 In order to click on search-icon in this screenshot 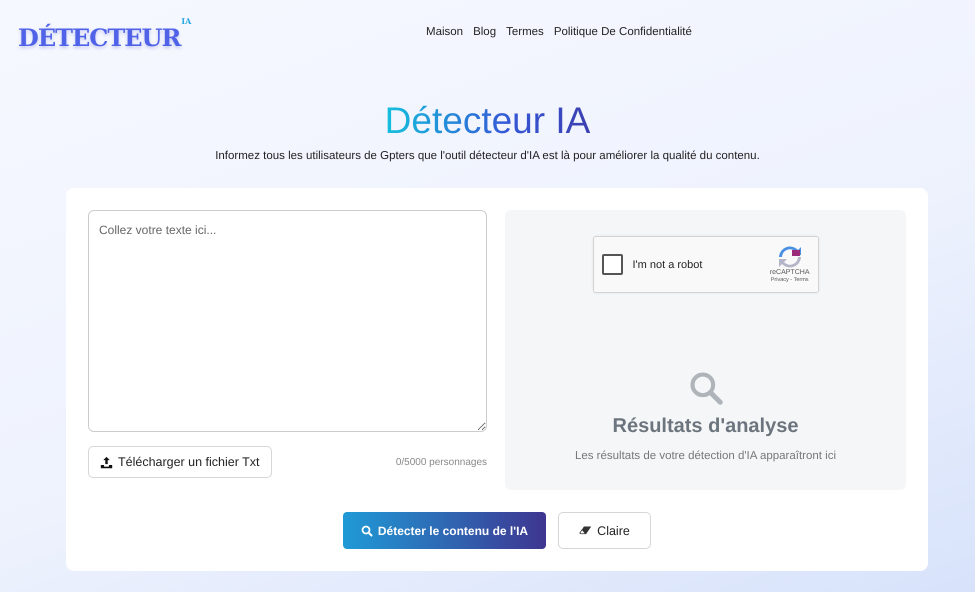, I will do `click(366, 530)`.